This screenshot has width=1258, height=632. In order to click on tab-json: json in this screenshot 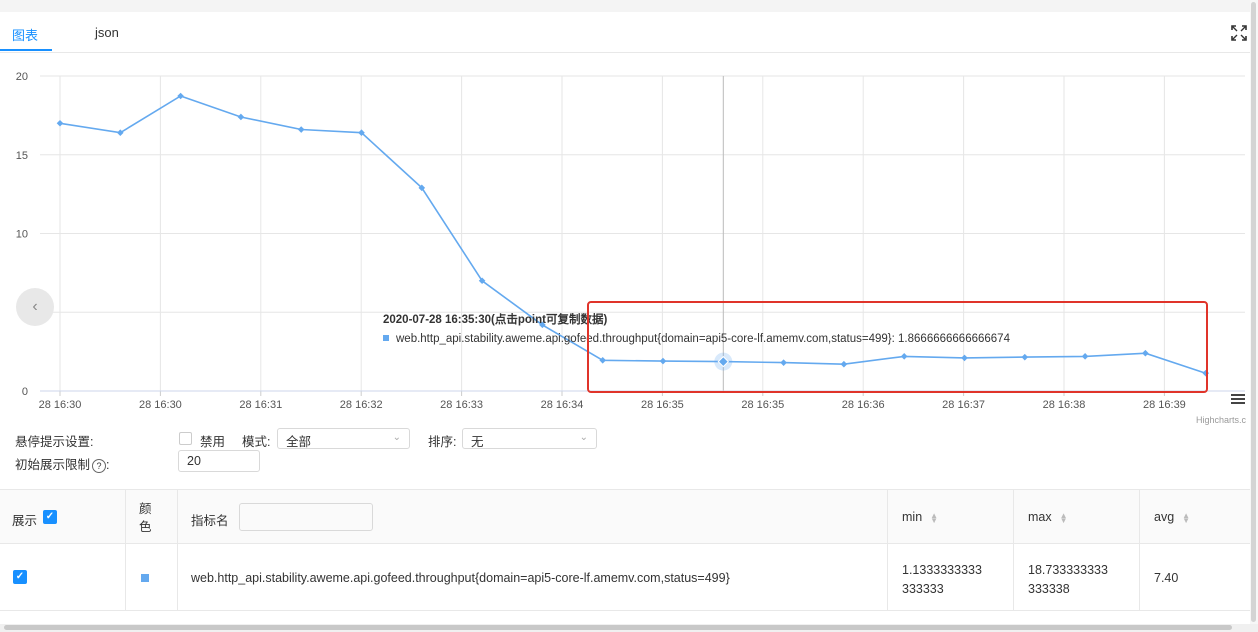, I will do `click(107, 32)`.